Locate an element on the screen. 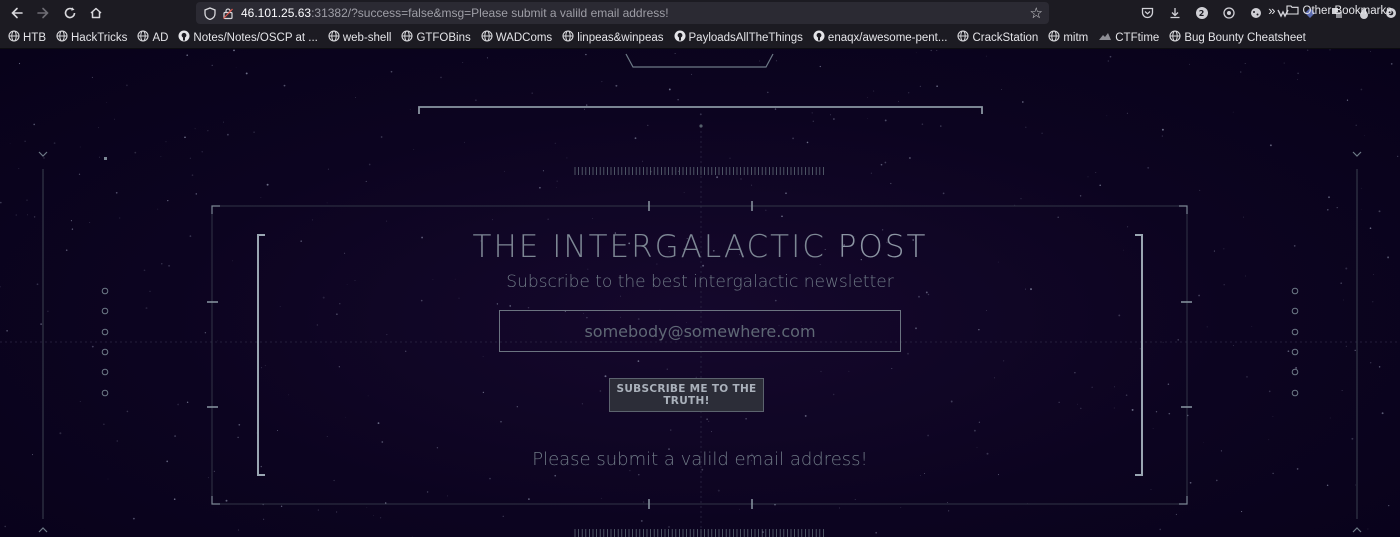 Image resolution: width=1400 pixels, height=537 pixels. page-title: THE INTERGALACTIC POST is located at coordinates (700, 247).